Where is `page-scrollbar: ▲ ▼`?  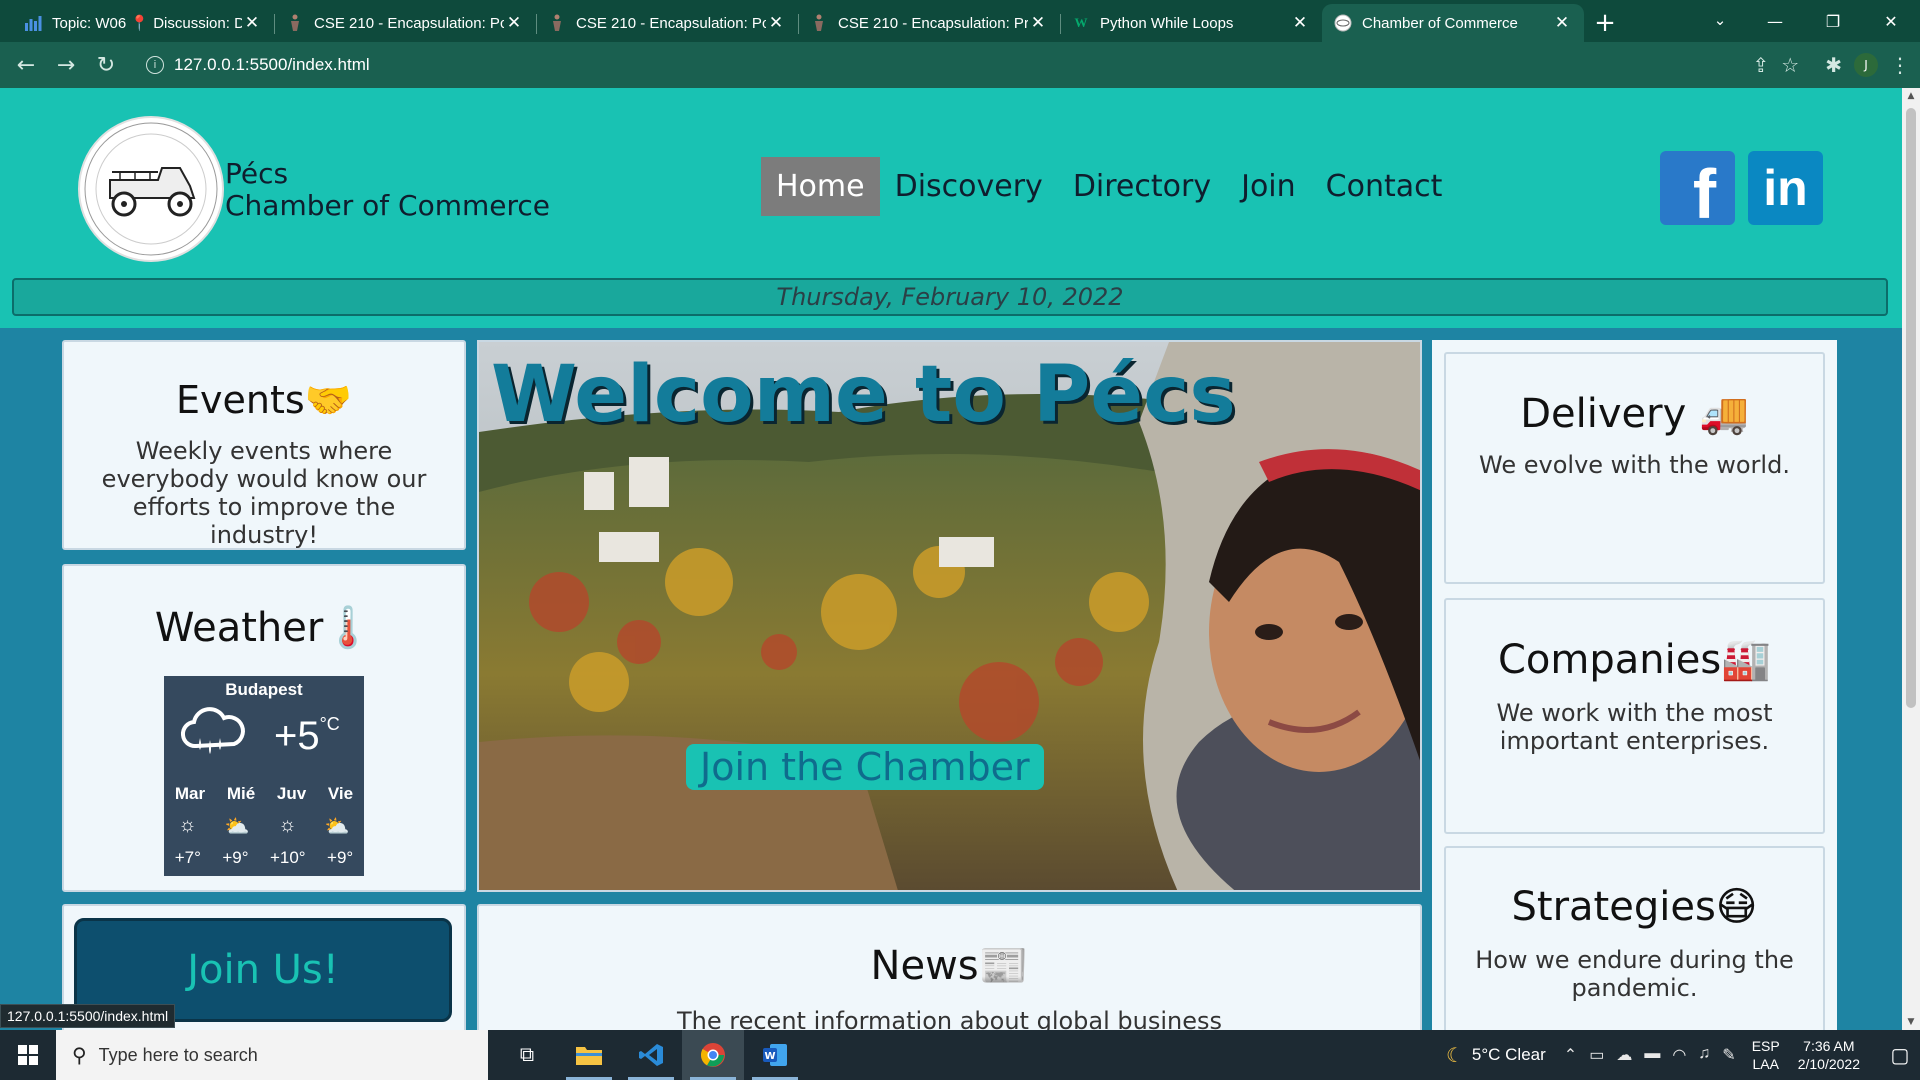
page-scrollbar: ▲ ▼ is located at coordinates (1911, 559).